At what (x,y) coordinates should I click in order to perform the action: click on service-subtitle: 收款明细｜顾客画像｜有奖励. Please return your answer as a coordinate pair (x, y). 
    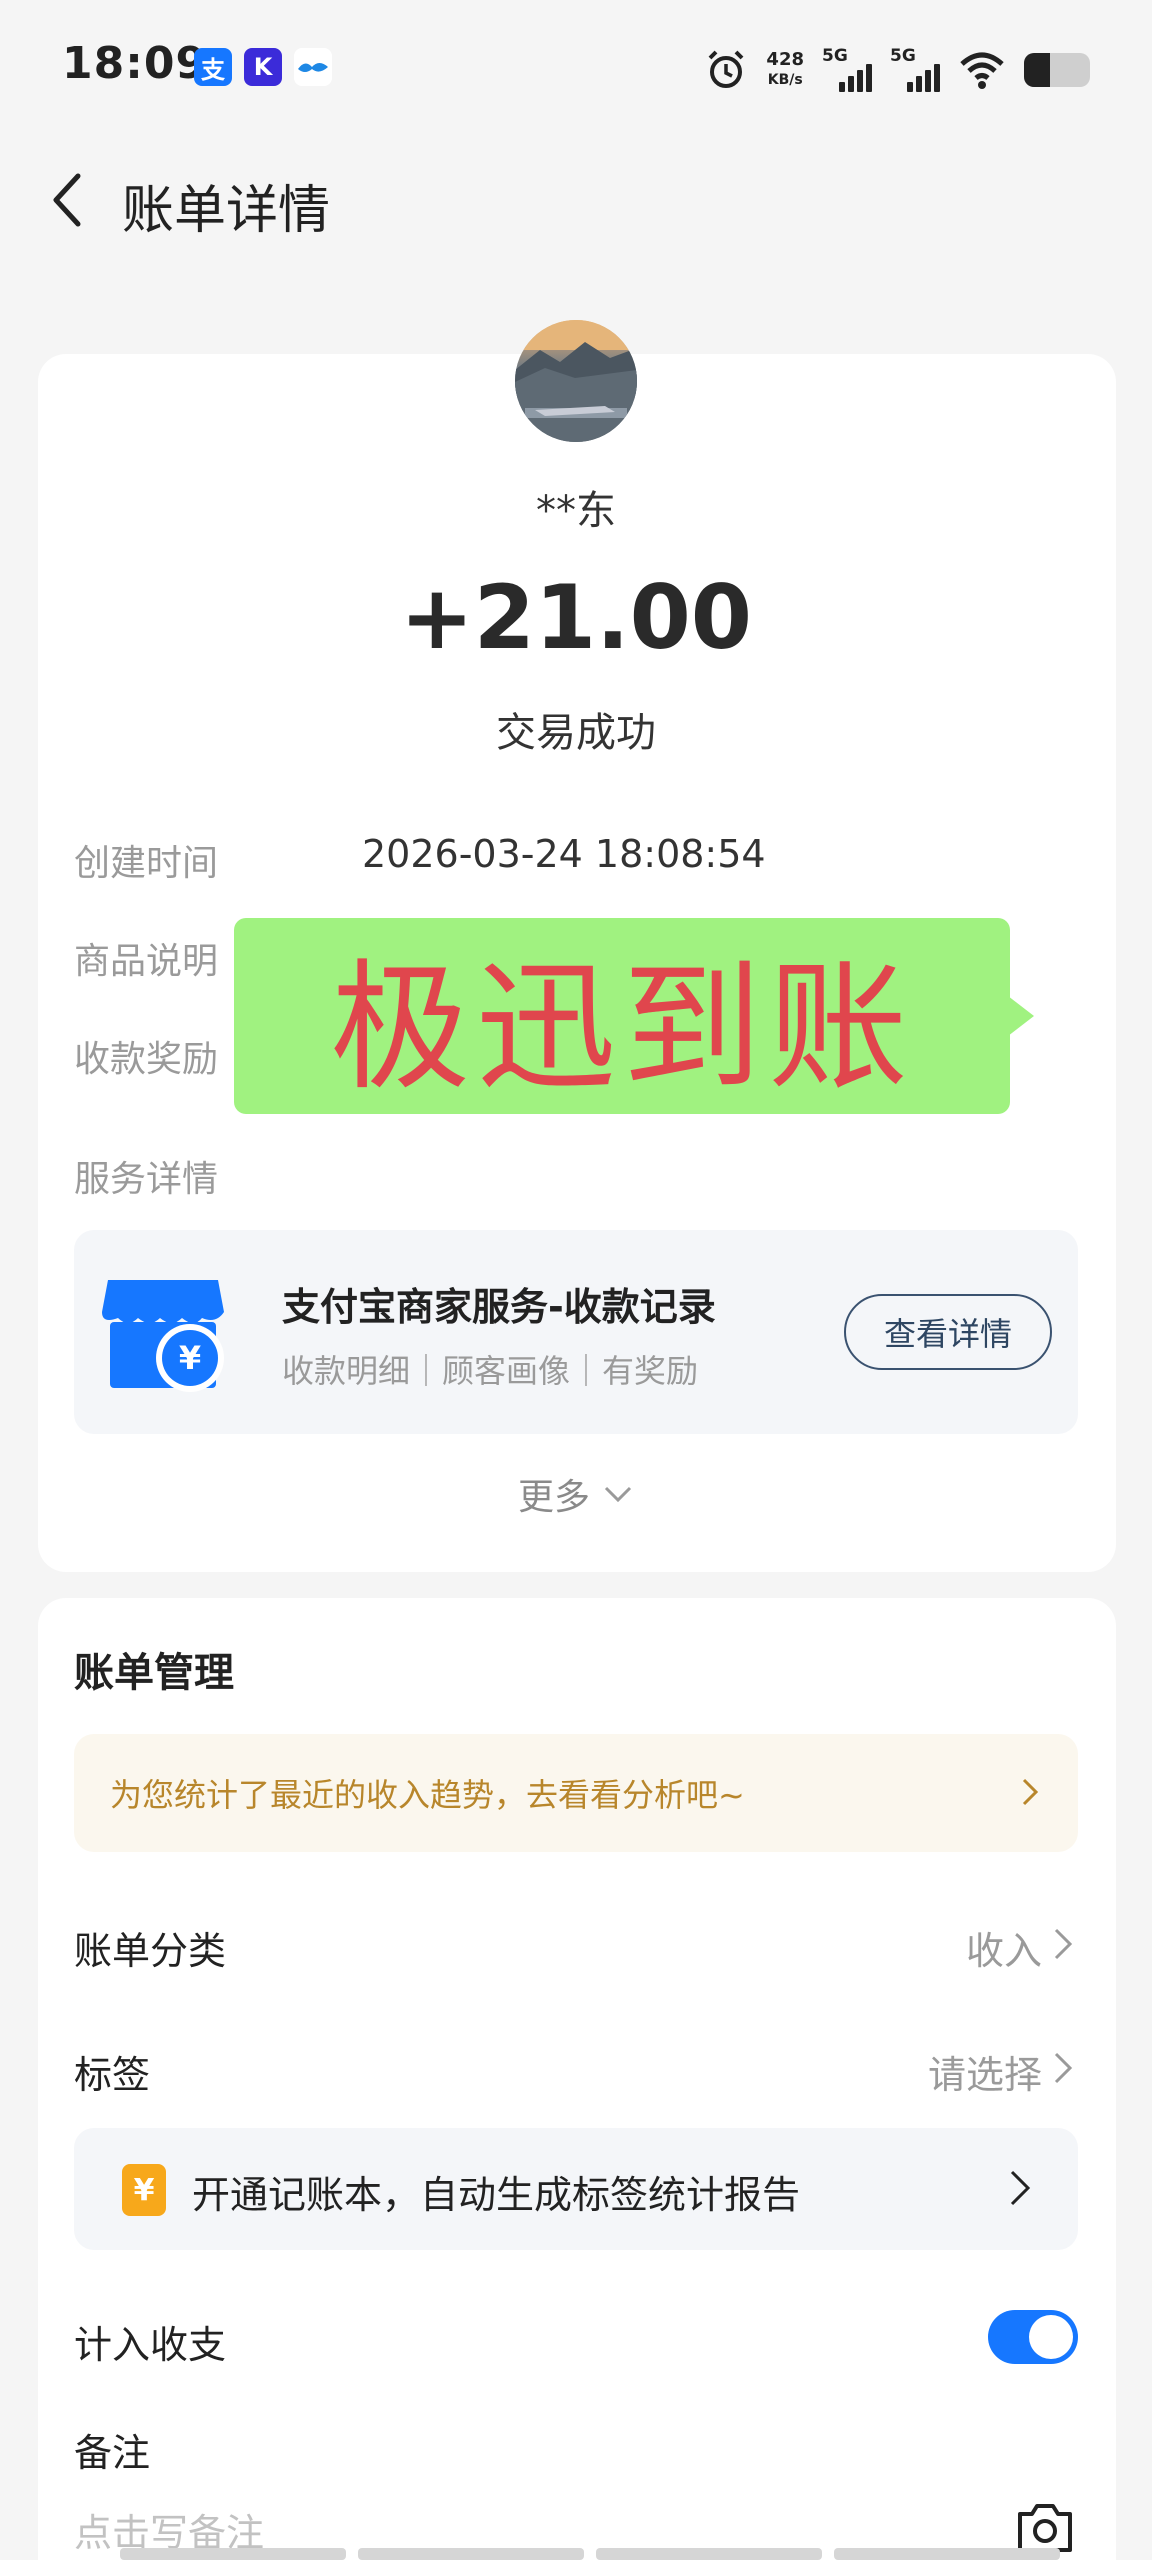
    Looking at the image, I should click on (490, 1371).